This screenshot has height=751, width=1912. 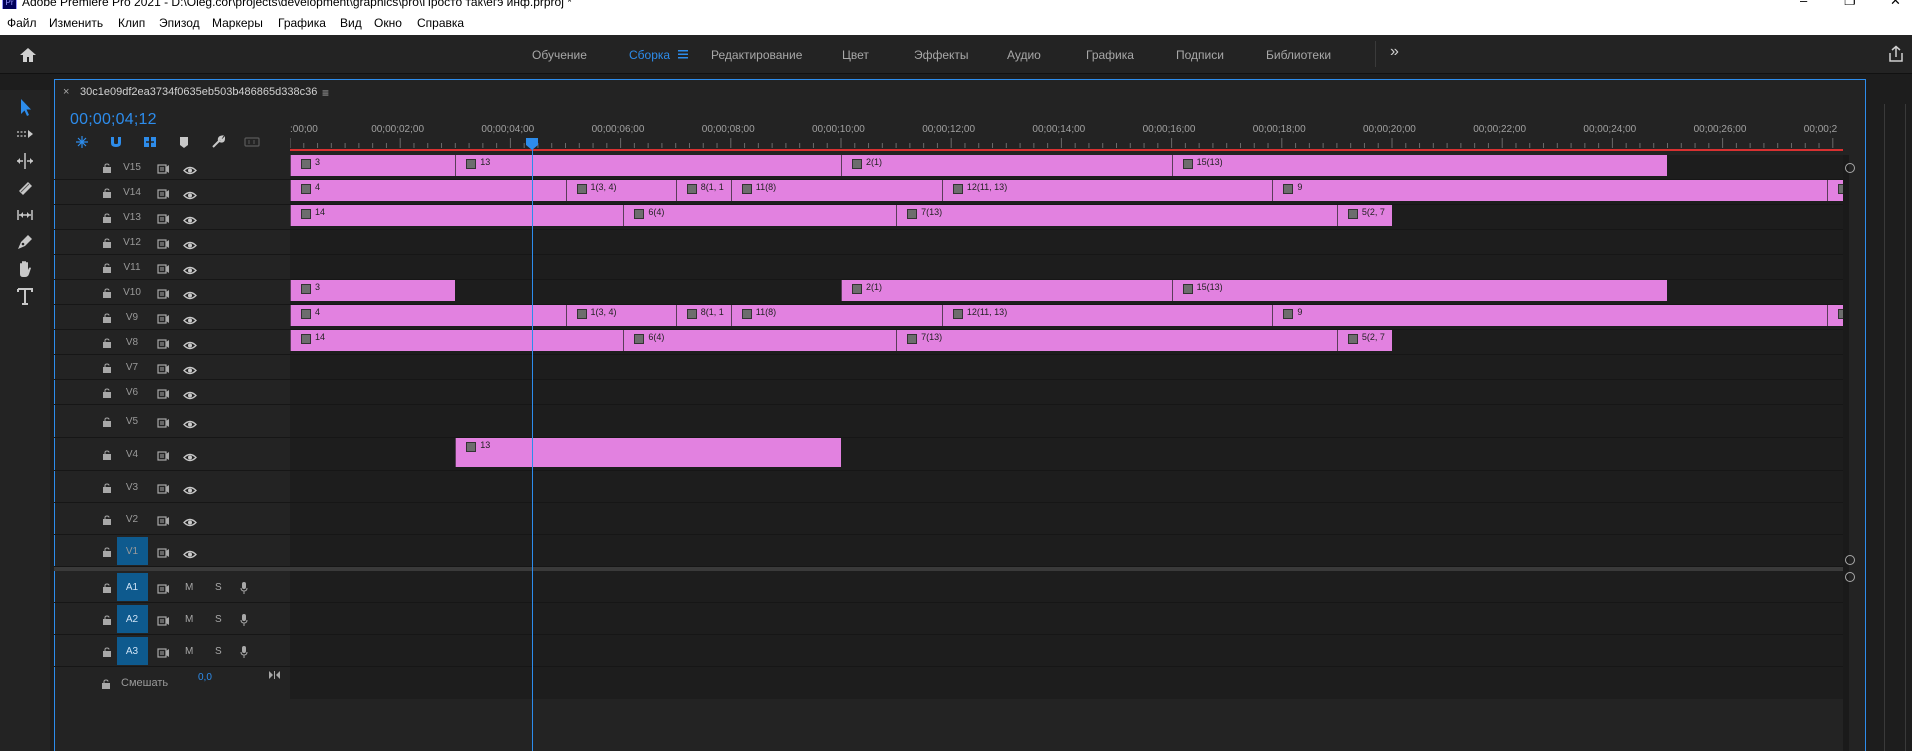 What do you see at coordinates (132, 651) in the screenshot?
I see `track-target-a3: A3` at bounding box center [132, 651].